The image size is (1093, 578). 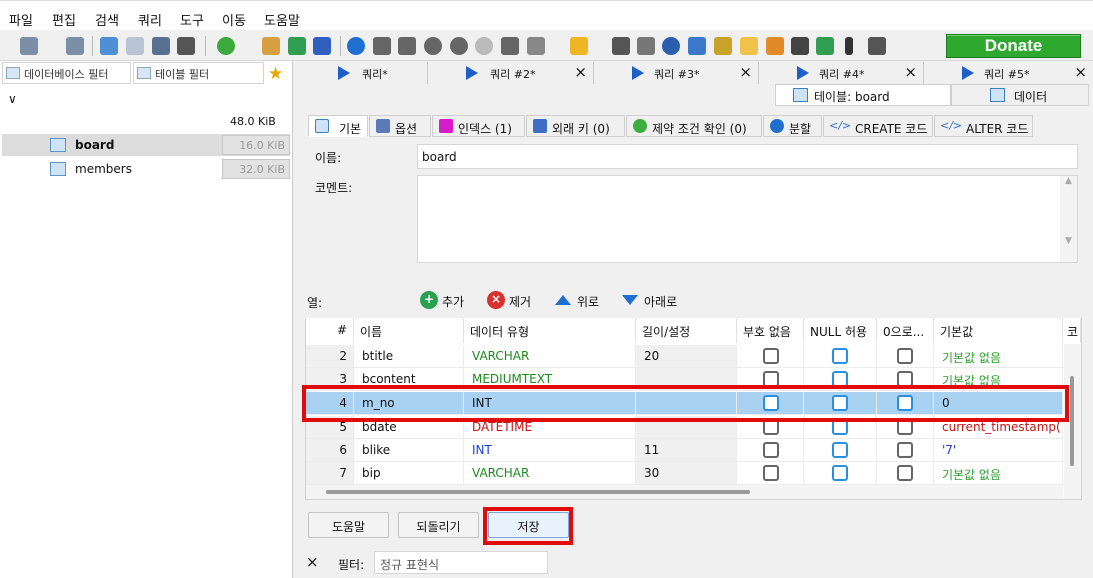 I want to click on menu-edit: 편집, so click(x=64, y=19).